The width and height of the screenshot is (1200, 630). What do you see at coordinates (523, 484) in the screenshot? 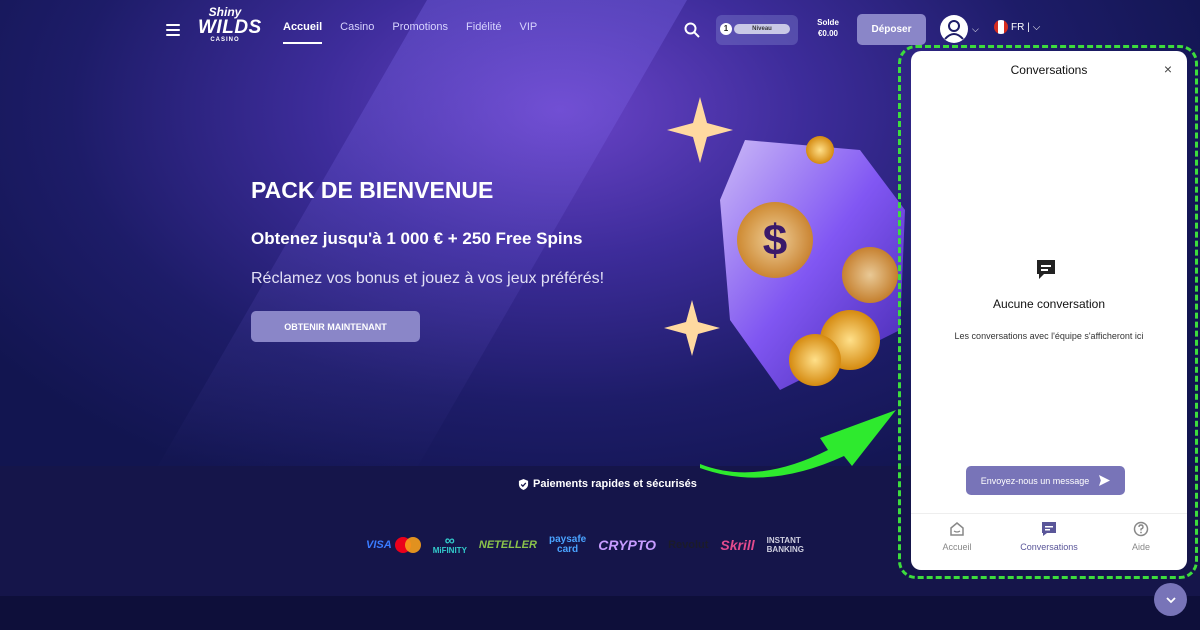
I see `shield-check-icon` at bounding box center [523, 484].